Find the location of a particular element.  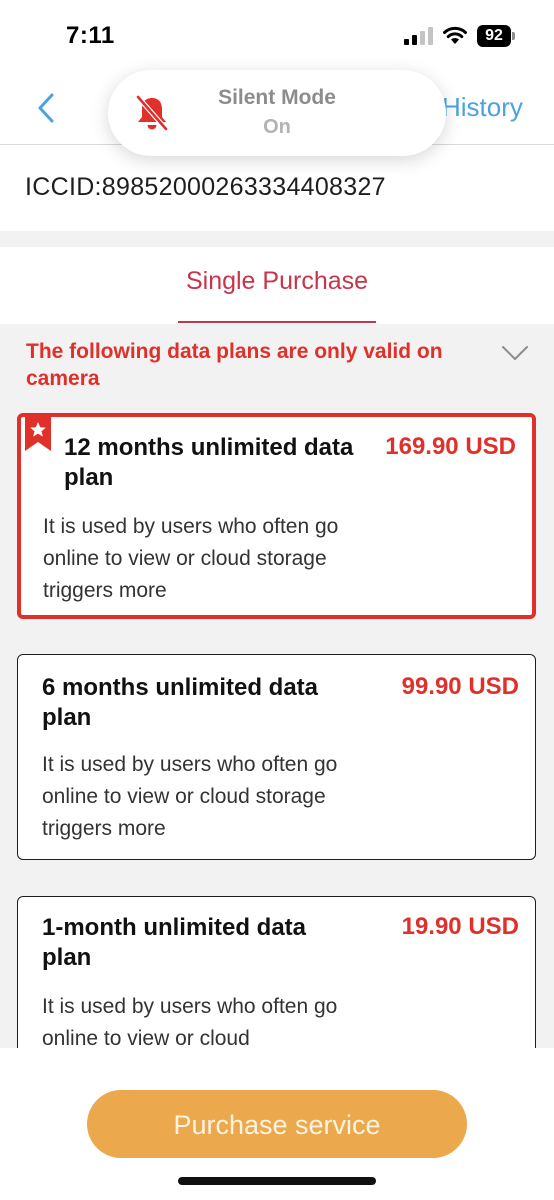

tab-bar: Single Purchase is located at coordinates (277, 285).